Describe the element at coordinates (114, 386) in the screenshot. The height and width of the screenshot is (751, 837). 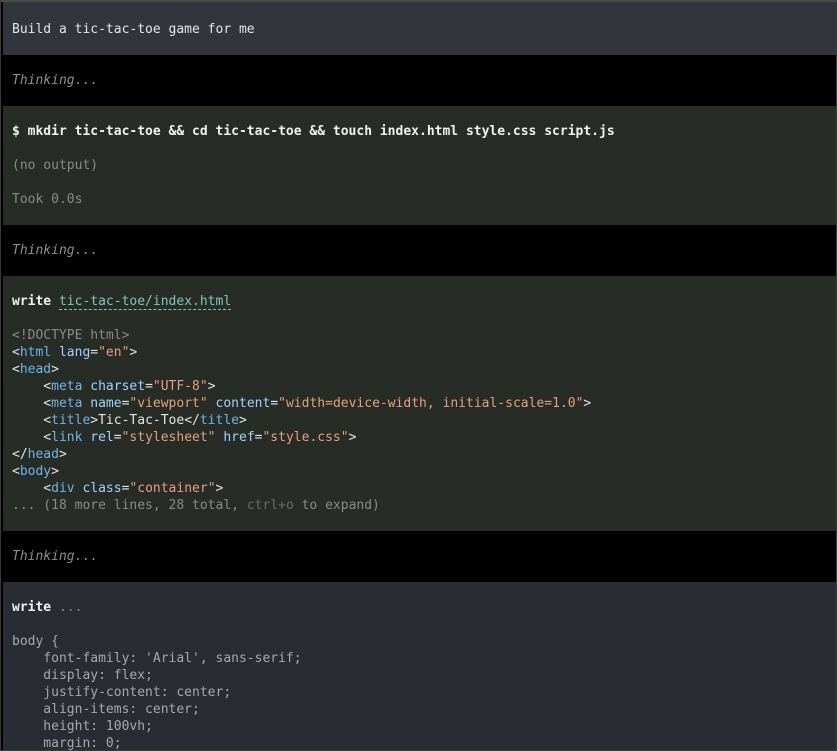
I see `code-line: <meta charset="UTF-8">` at that location.